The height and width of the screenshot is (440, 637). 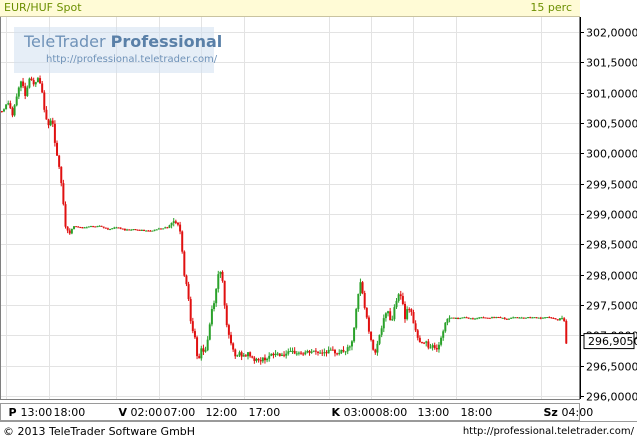 What do you see at coordinates (611, 94) in the screenshot?
I see `price-tick-label: 301,0000` at bounding box center [611, 94].